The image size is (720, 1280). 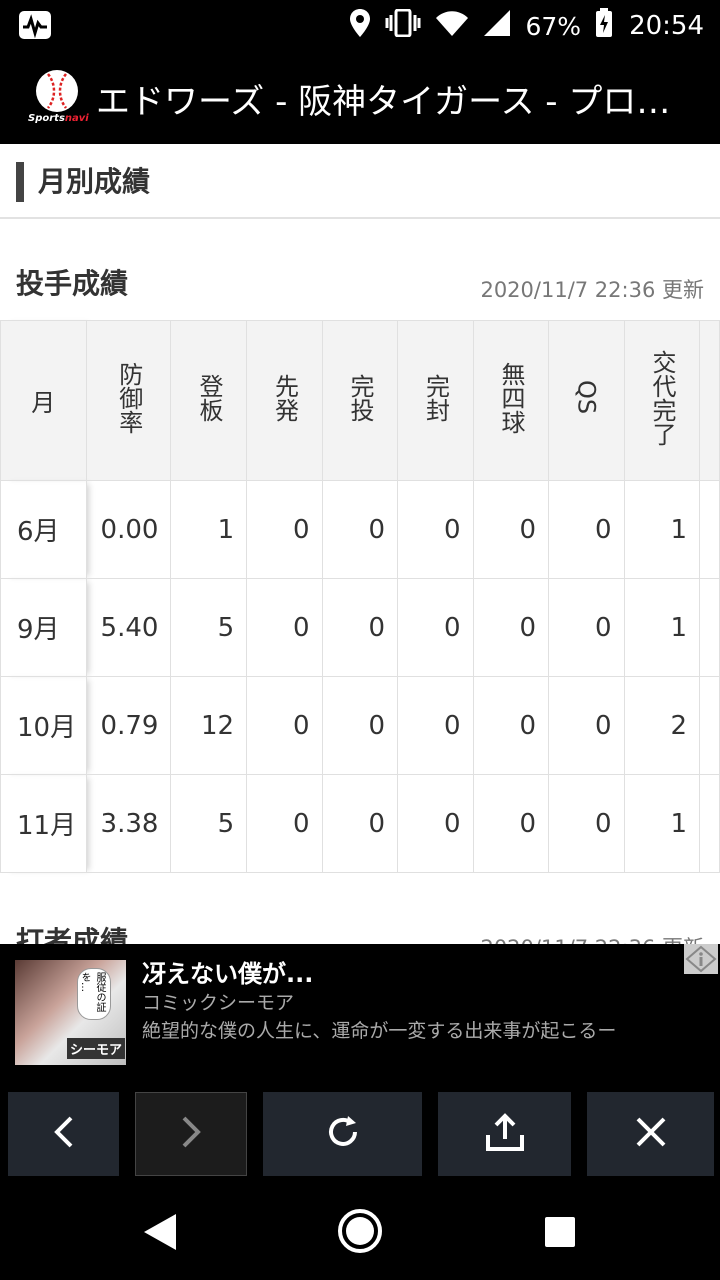 I want to click on section-title: 月別成績, so click(x=83, y=182).